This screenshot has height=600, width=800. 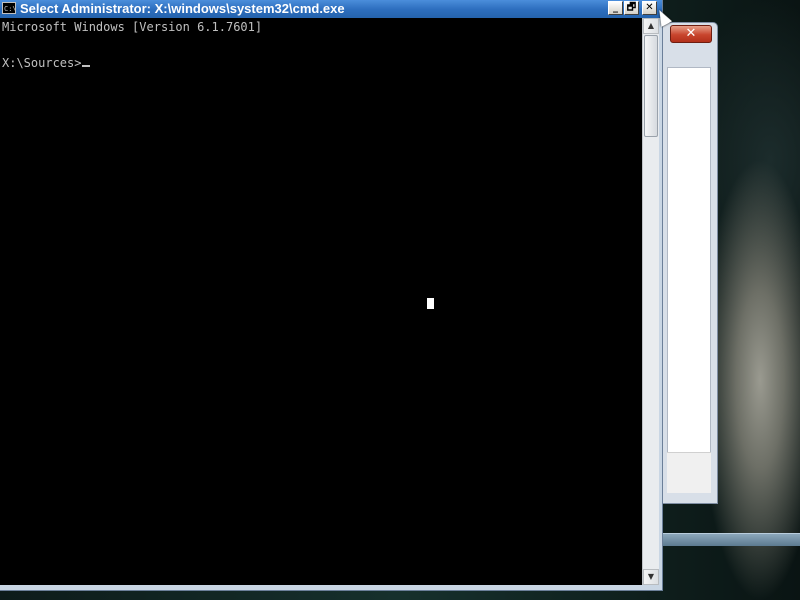 I want to click on maximize-button: 🗗, so click(x=631, y=8).